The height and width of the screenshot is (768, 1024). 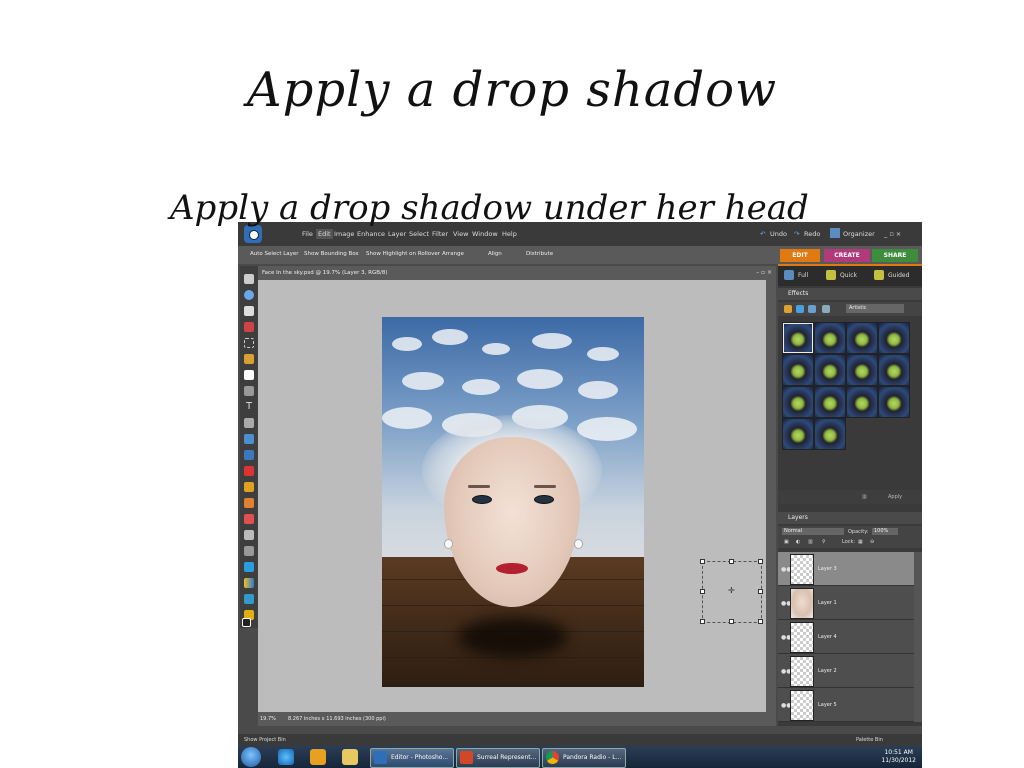 What do you see at coordinates (249, 503) in the screenshot?
I see `clone-stamp-tool-icon` at bounding box center [249, 503].